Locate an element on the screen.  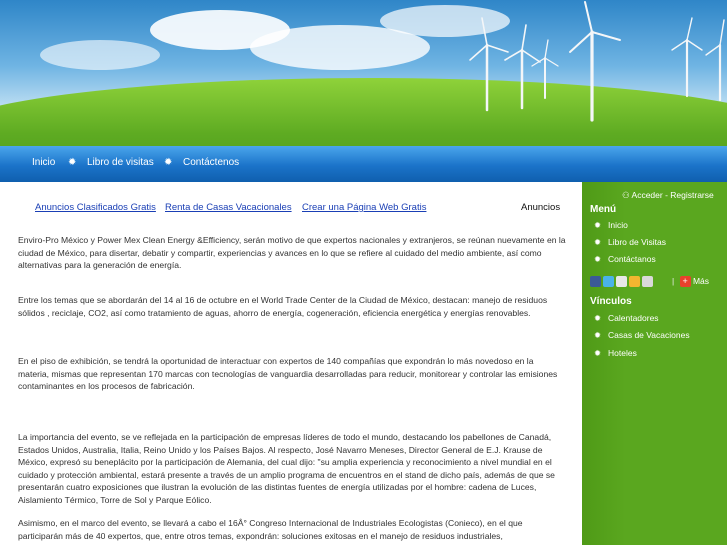
email-icon is located at coordinates (621, 282).